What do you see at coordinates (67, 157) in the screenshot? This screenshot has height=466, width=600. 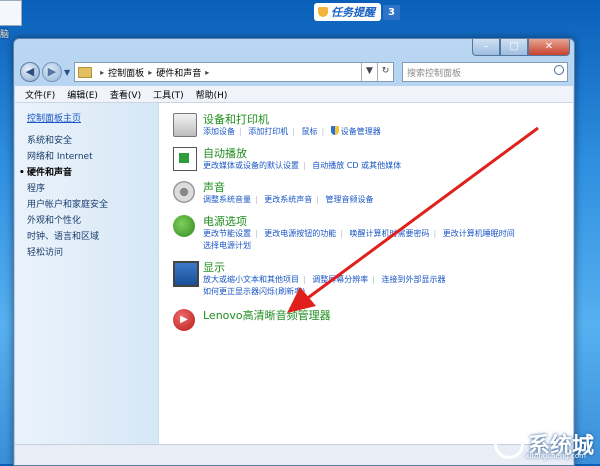 I see `sidebar-item-network: 网络和 Internet` at bounding box center [67, 157].